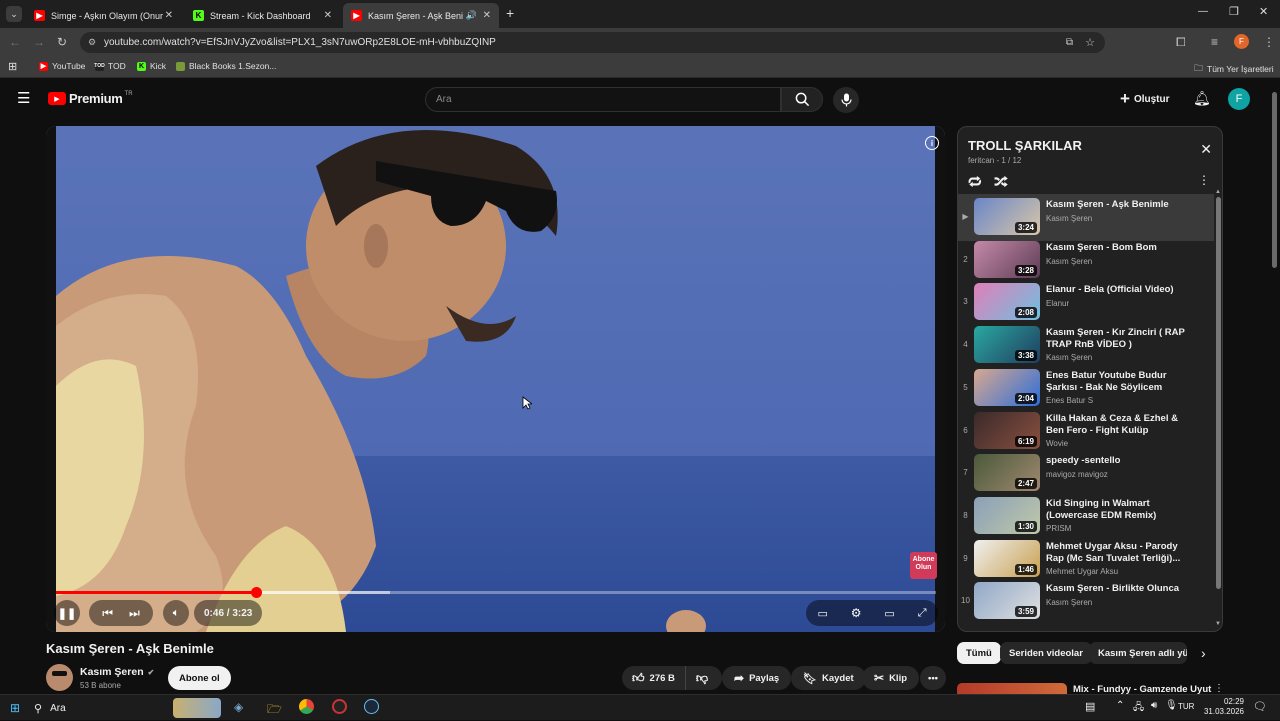 Image resolution: width=1280 pixels, height=721 pixels. I want to click on speaker-icon: 🔊︎, so click(1154, 705).